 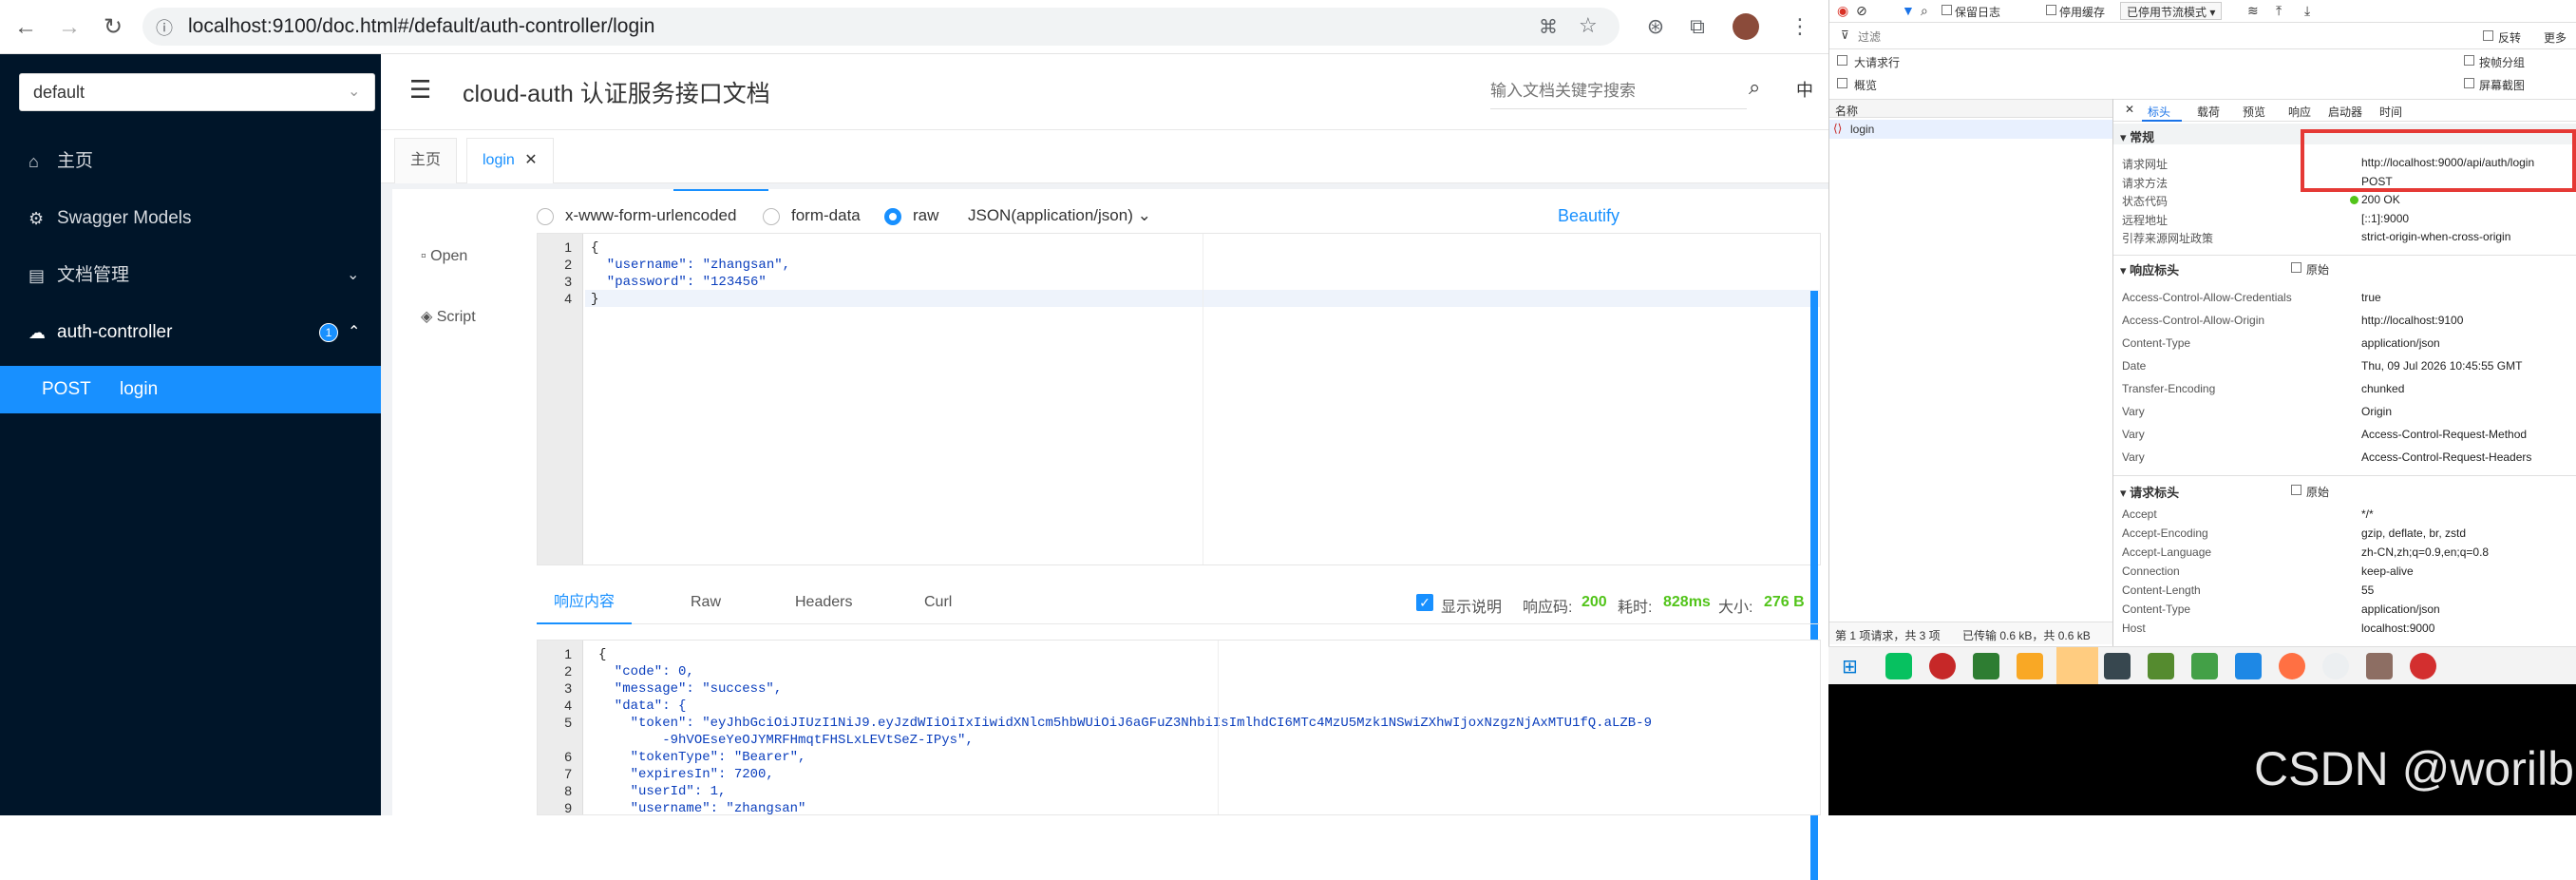 What do you see at coordinates (1655, 26) in the screenshot?
I see `extension-icon: ⊛` at bounding box center [1655, 26].